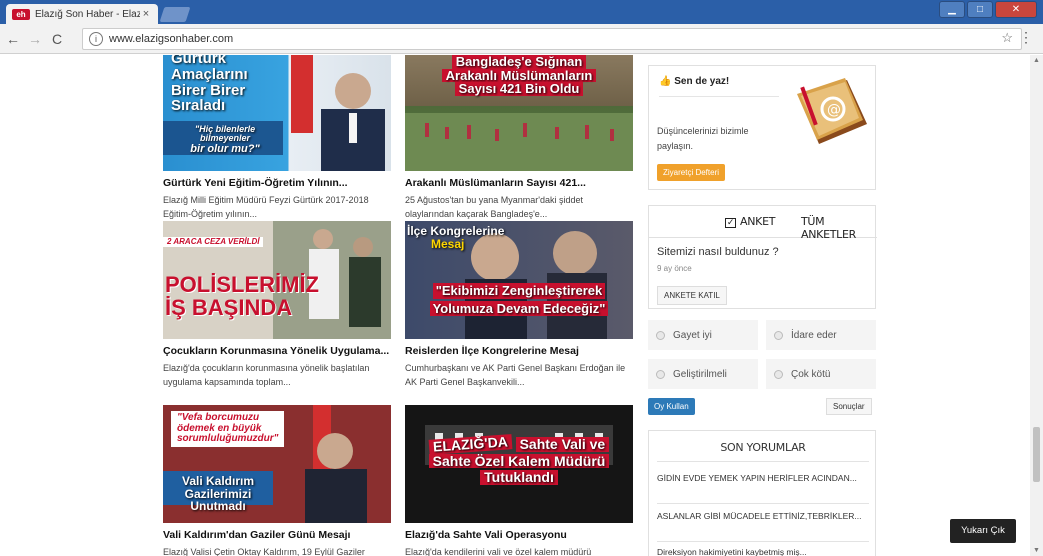 This screenshot has height=556, width=1043. Describe the element at coordinates (146, 14) in the screenshot. I see `tab-close-icon: ×` at that location.